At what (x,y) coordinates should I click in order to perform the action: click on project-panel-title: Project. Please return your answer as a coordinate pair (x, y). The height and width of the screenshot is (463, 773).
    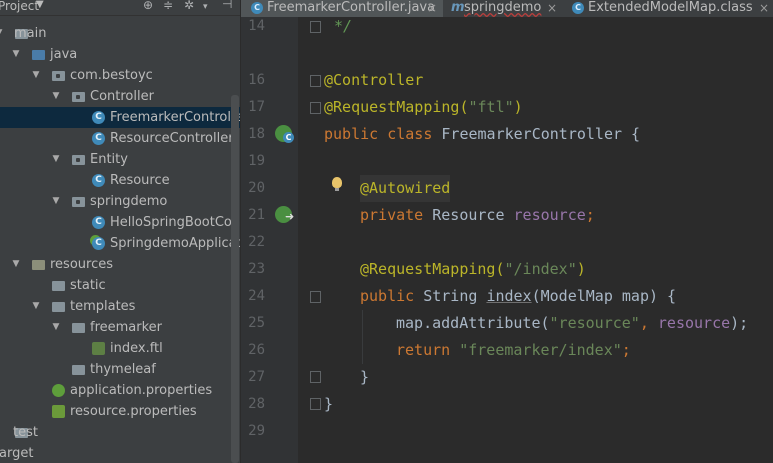
    Looking at the image, I should click on (19, 6).